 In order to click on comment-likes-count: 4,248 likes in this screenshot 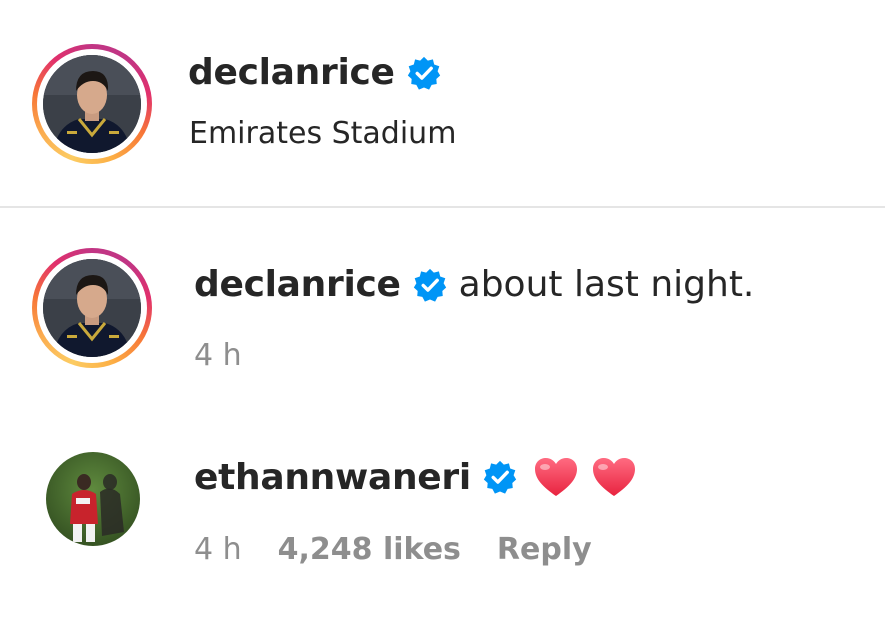, I will do `click(369, 549)`.